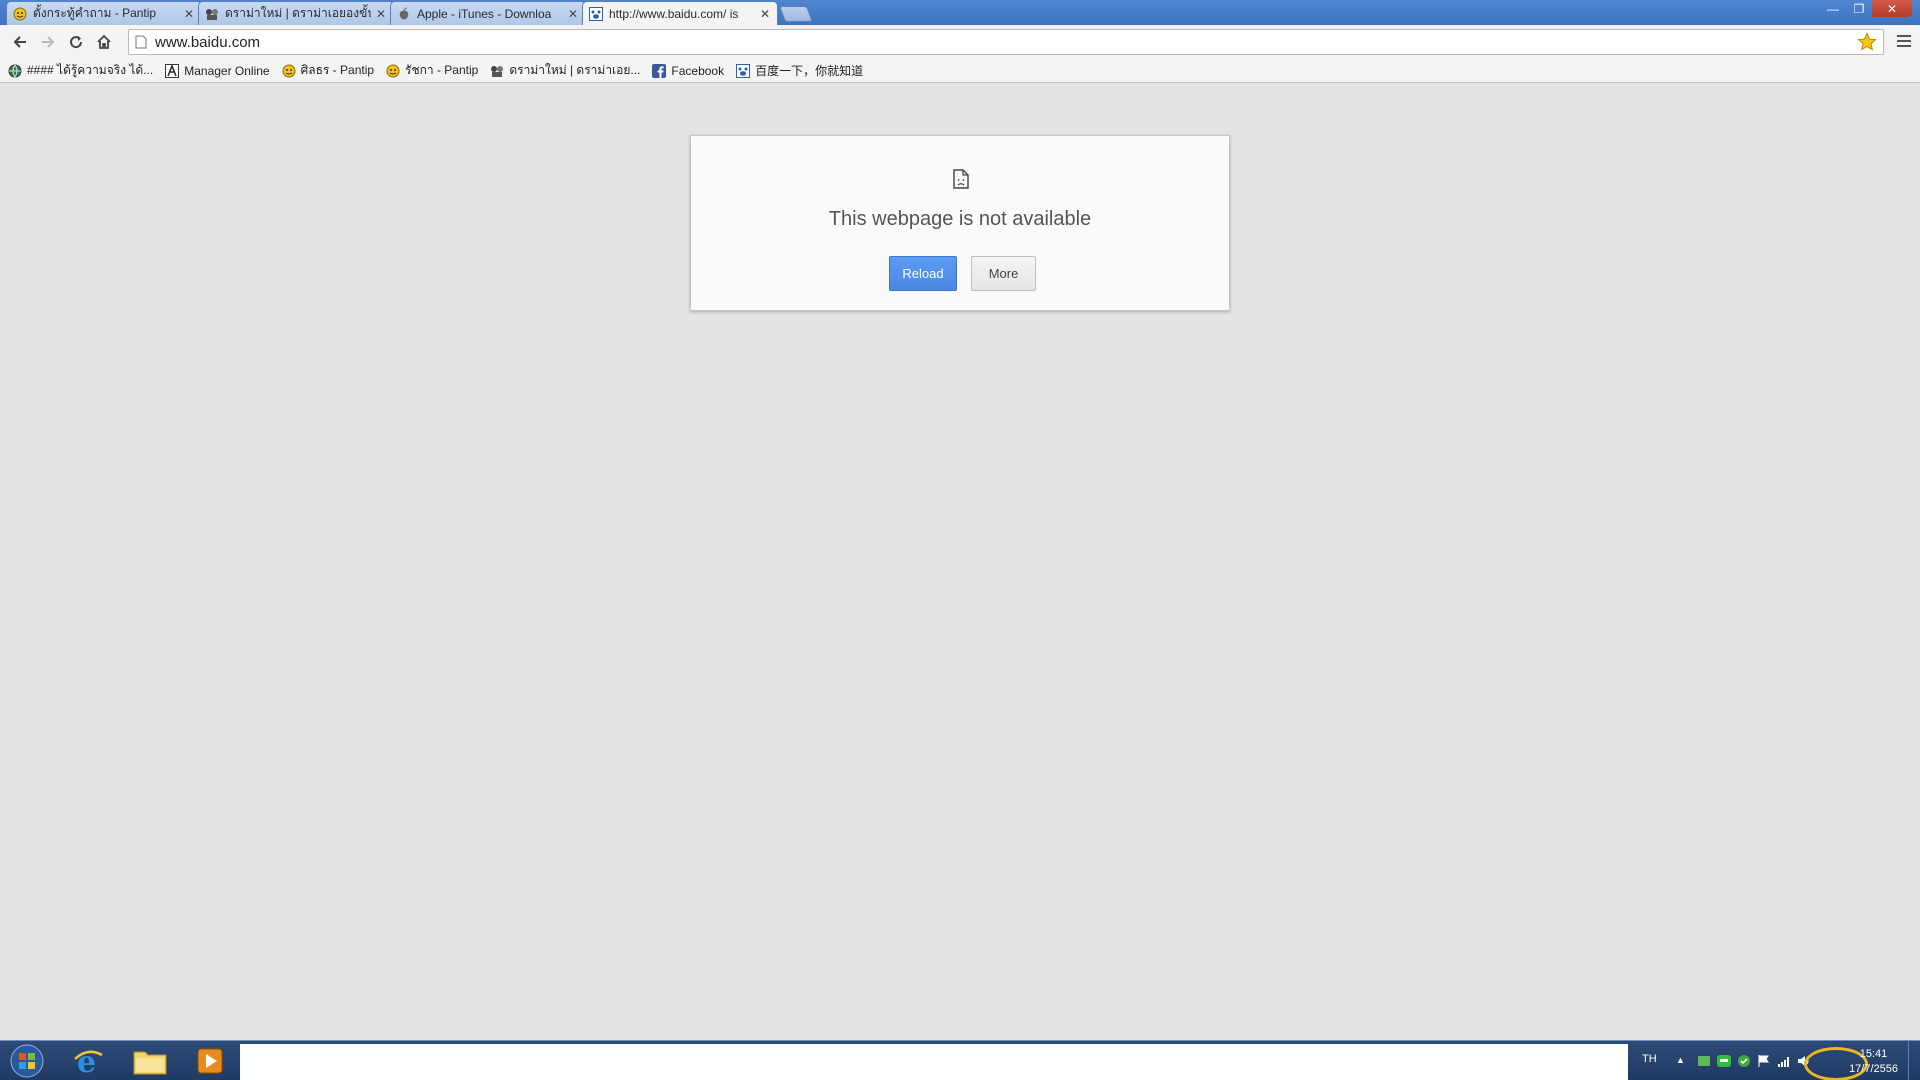  I want to click on address-bar: www.baidu.com, so click(1006, 42).